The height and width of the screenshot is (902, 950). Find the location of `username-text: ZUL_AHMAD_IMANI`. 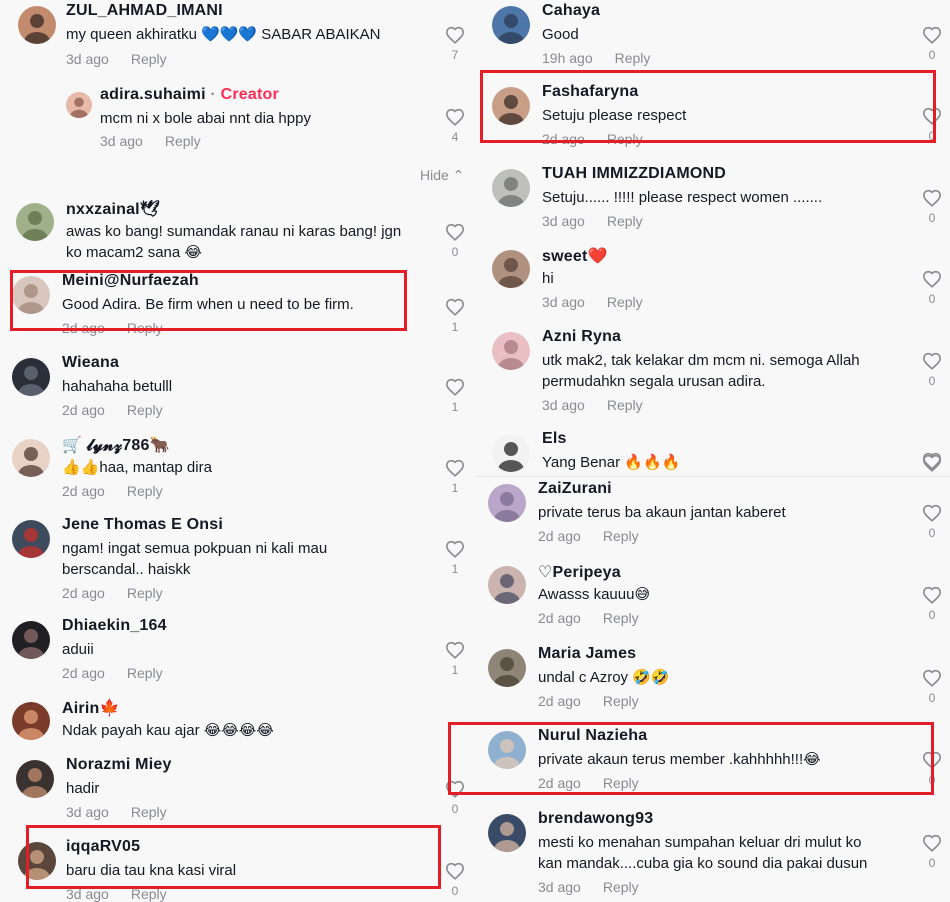

username-text: ZUL_AHMAD_IMANI is located at coordinates (144, 10).